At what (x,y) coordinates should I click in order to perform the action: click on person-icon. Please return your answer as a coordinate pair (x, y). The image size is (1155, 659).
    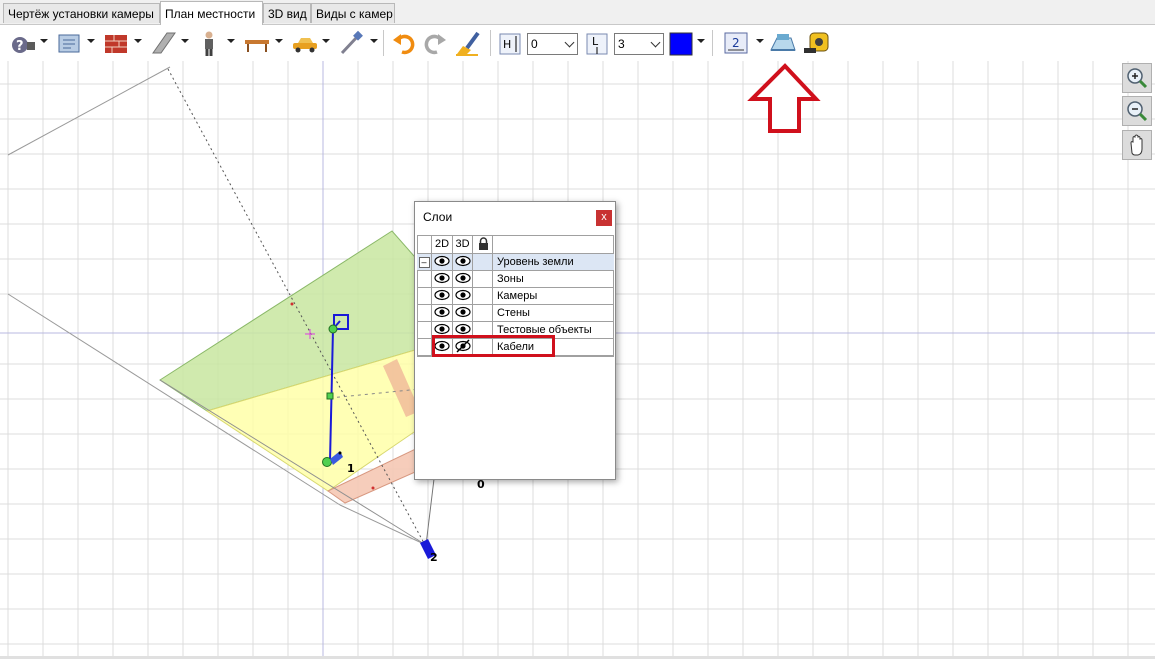
    Looking at the image, I should click on (209, 43).